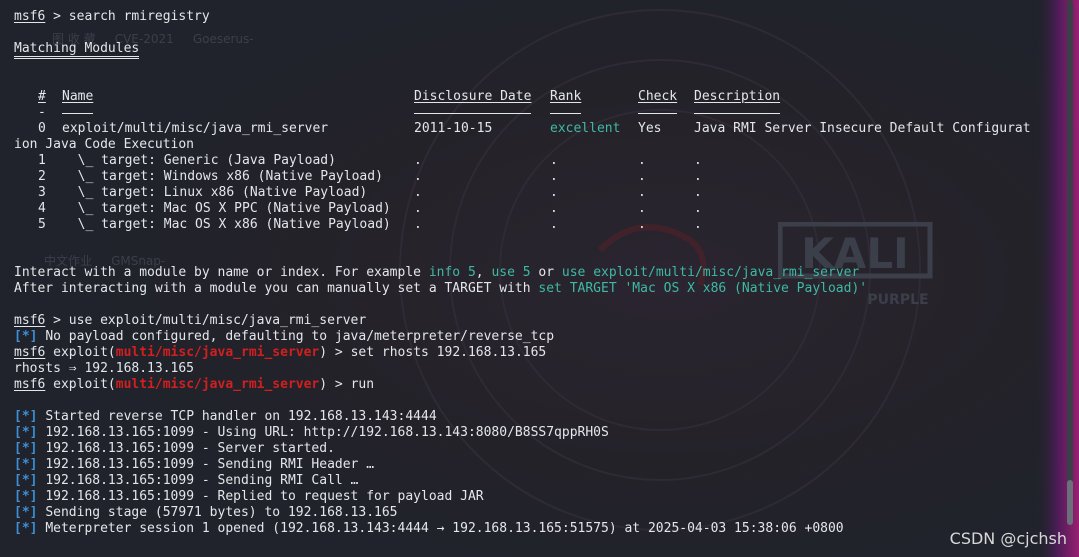 The width and height of the screenshot is (1079, 557). What do you see at coordinates (1070, 502) in the screenshot?
I see `scrollbar-thumb` at bounding box center [1070, 502].